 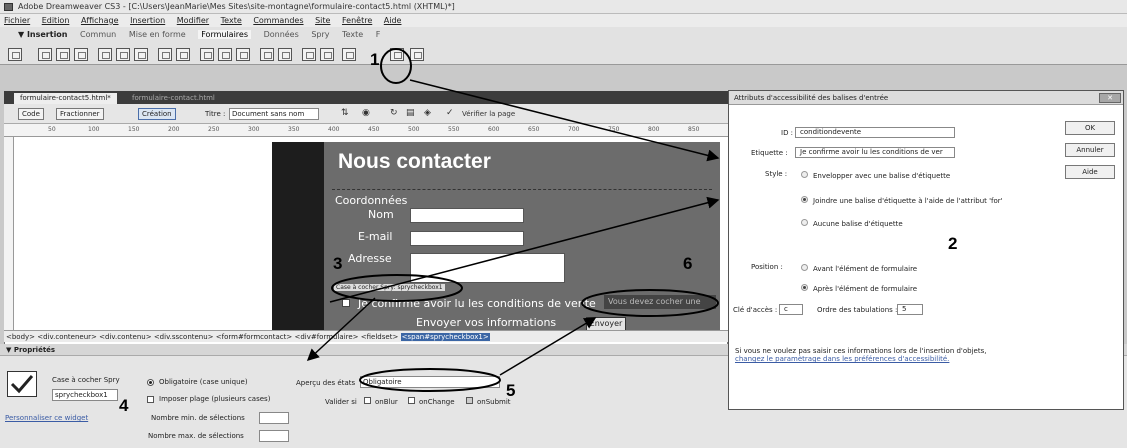 What do you see at coordinates (338, 263) in the screenshot?
I see `callout-3: 3` at bounding box center [338, 263].